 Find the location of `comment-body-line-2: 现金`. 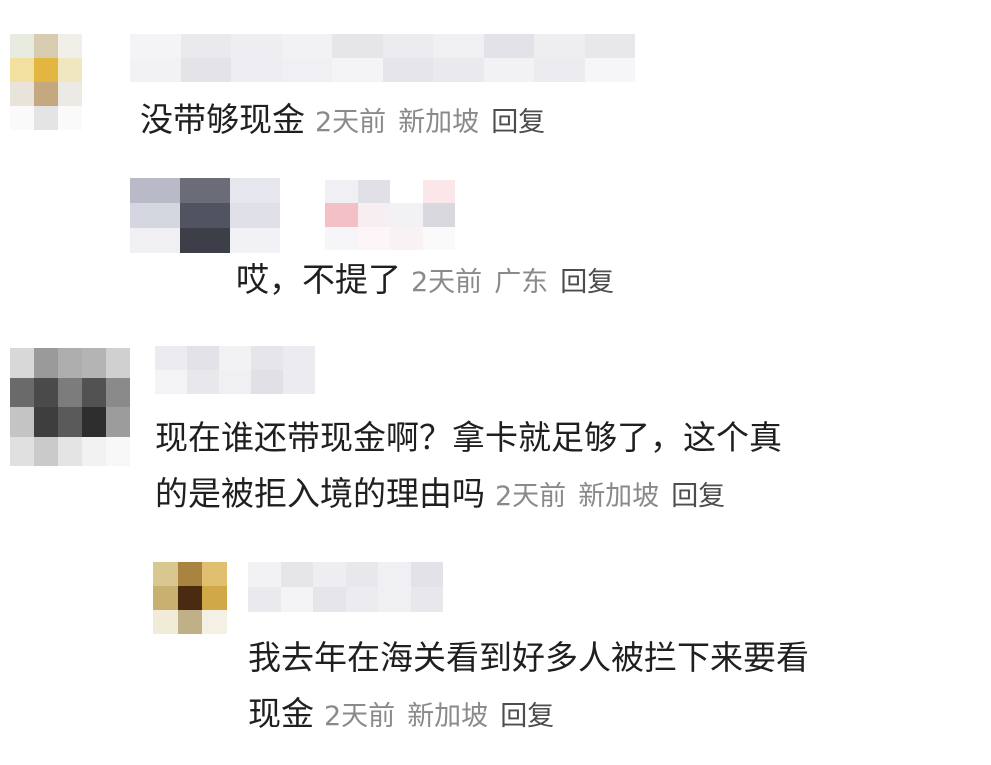

comment-body-line-2: 现金 is located at coordinates (281, 713).